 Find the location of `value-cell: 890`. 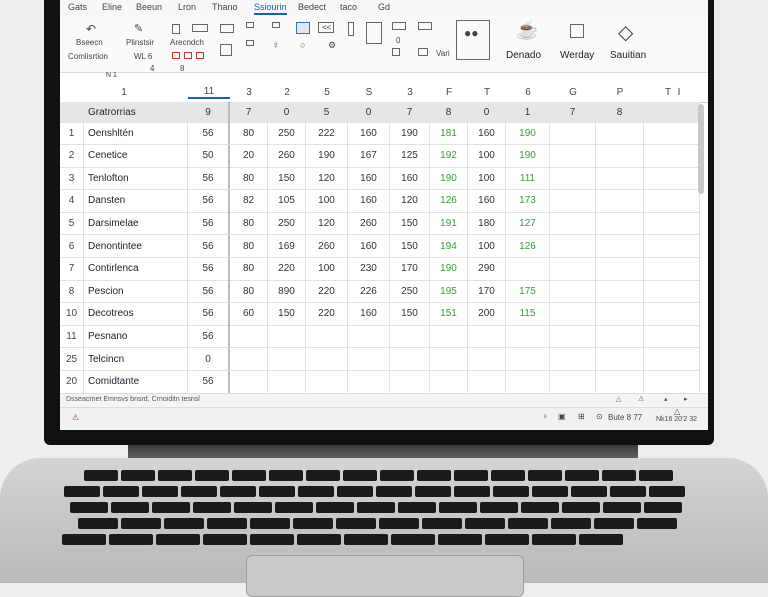

value-cell: 890 is located at coordinates (287, 291).